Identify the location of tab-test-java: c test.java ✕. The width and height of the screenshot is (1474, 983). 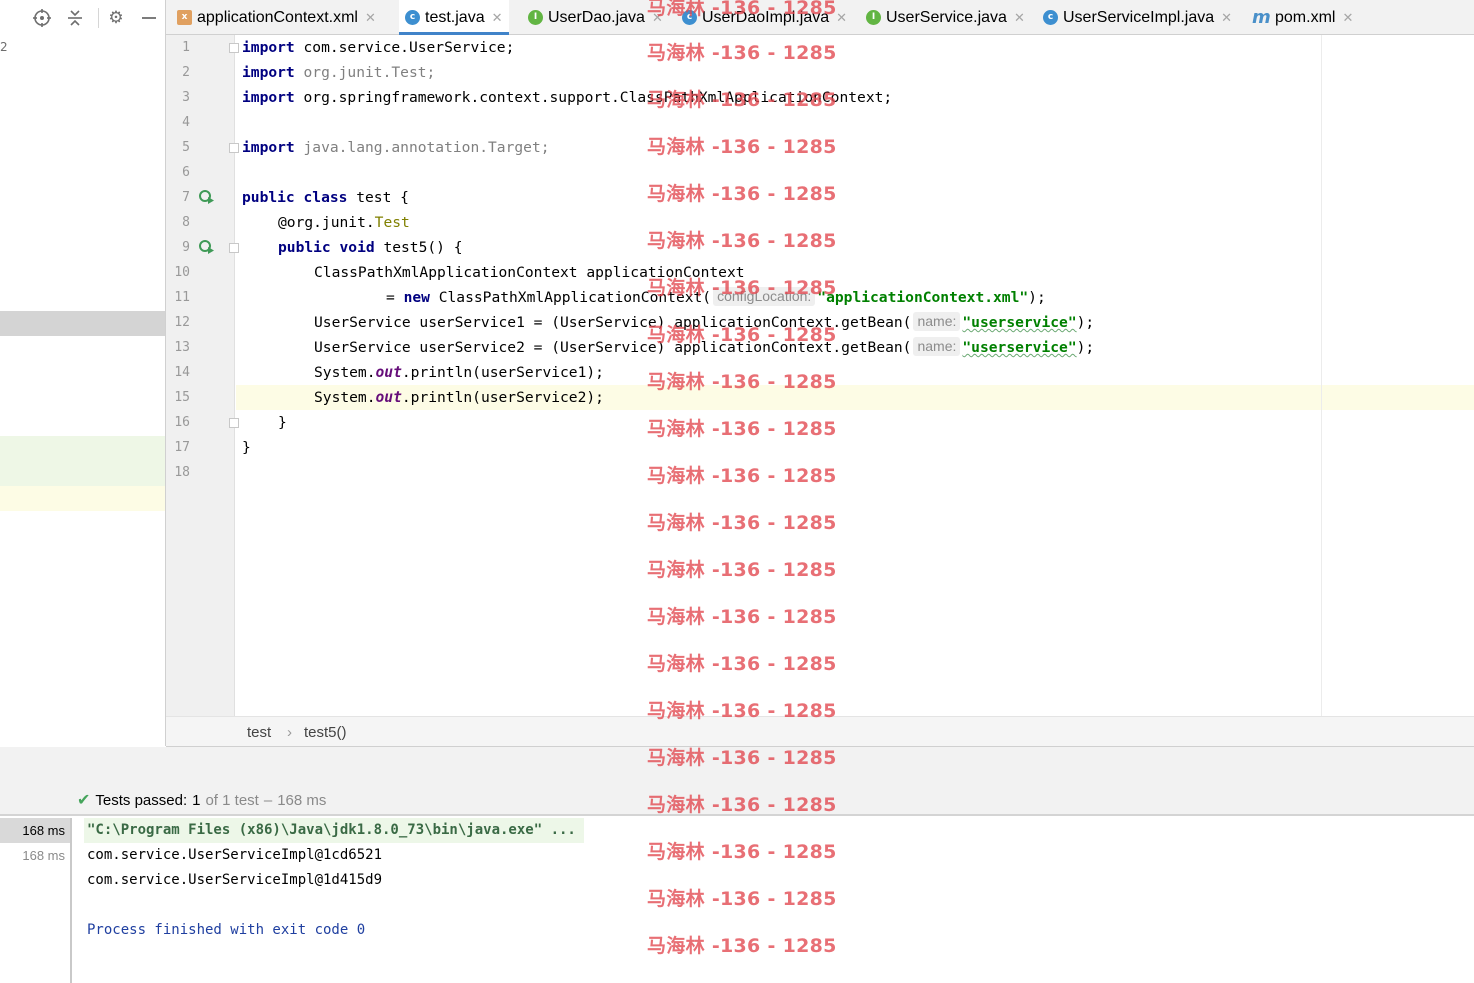
(454, 17).